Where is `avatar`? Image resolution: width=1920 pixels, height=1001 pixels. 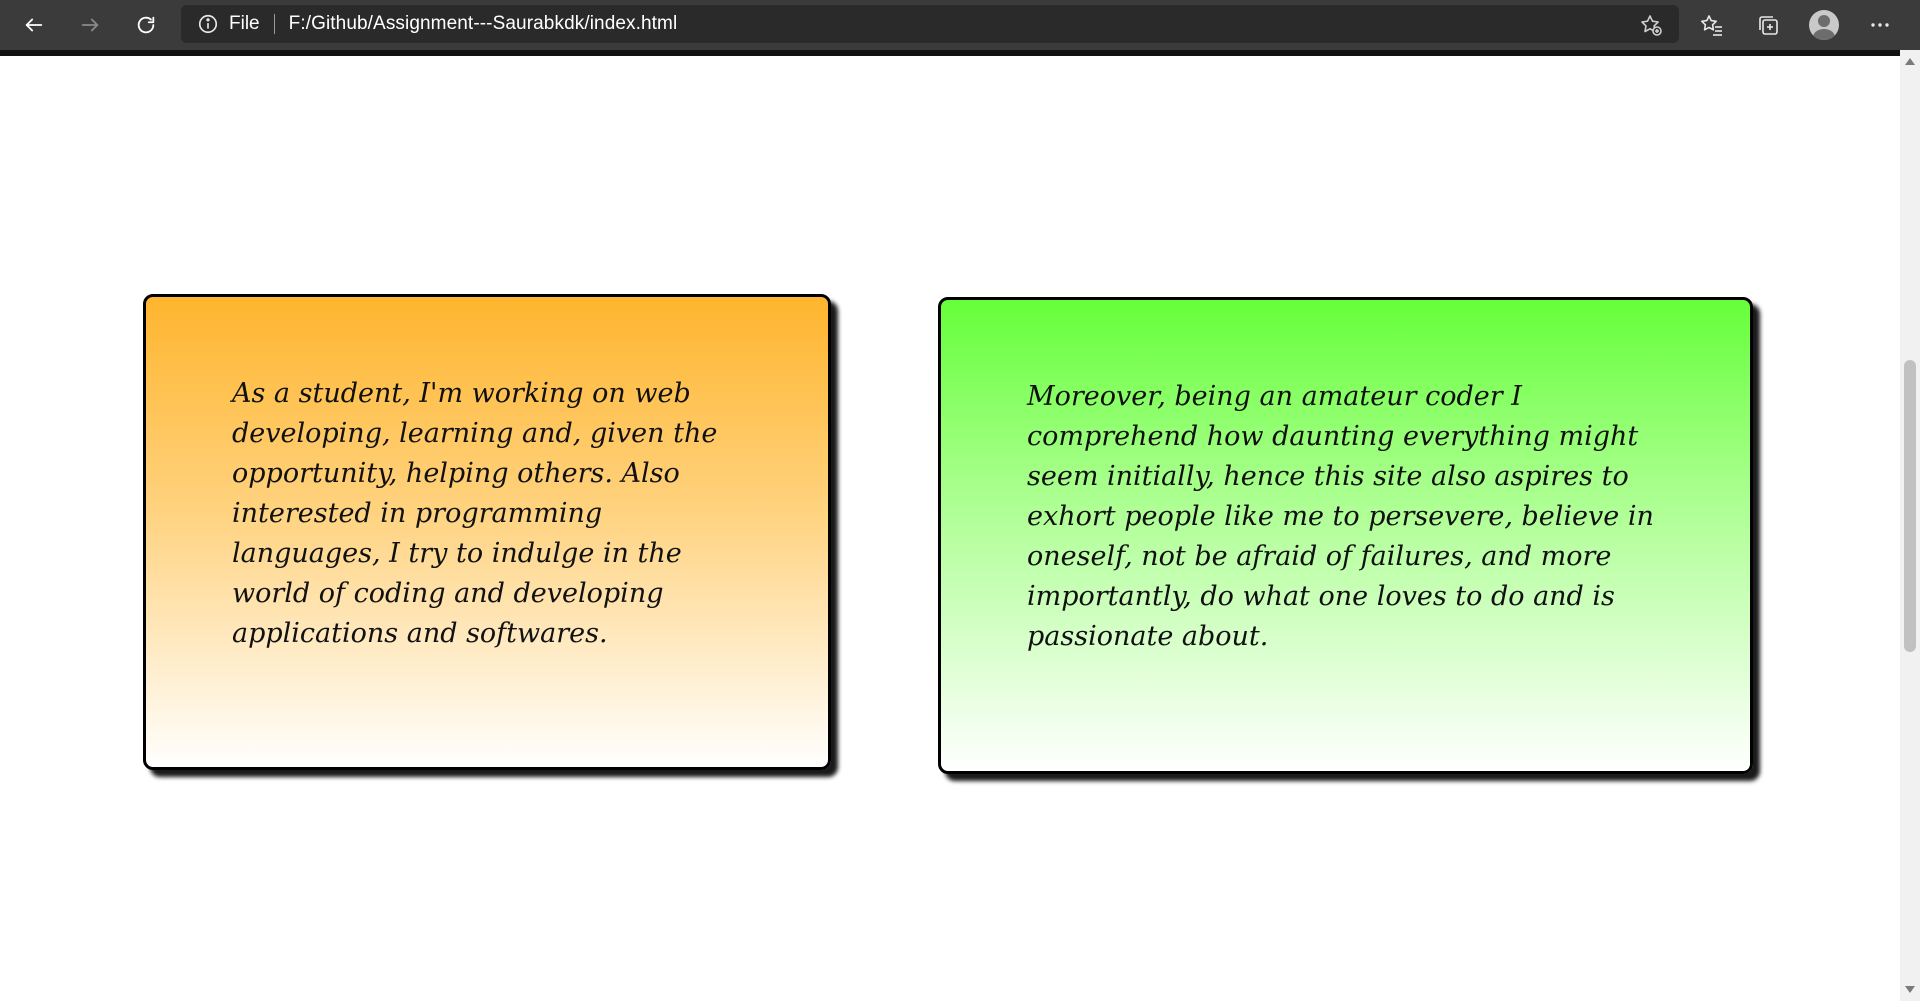
avatar is located at coordinates (1824, 25).